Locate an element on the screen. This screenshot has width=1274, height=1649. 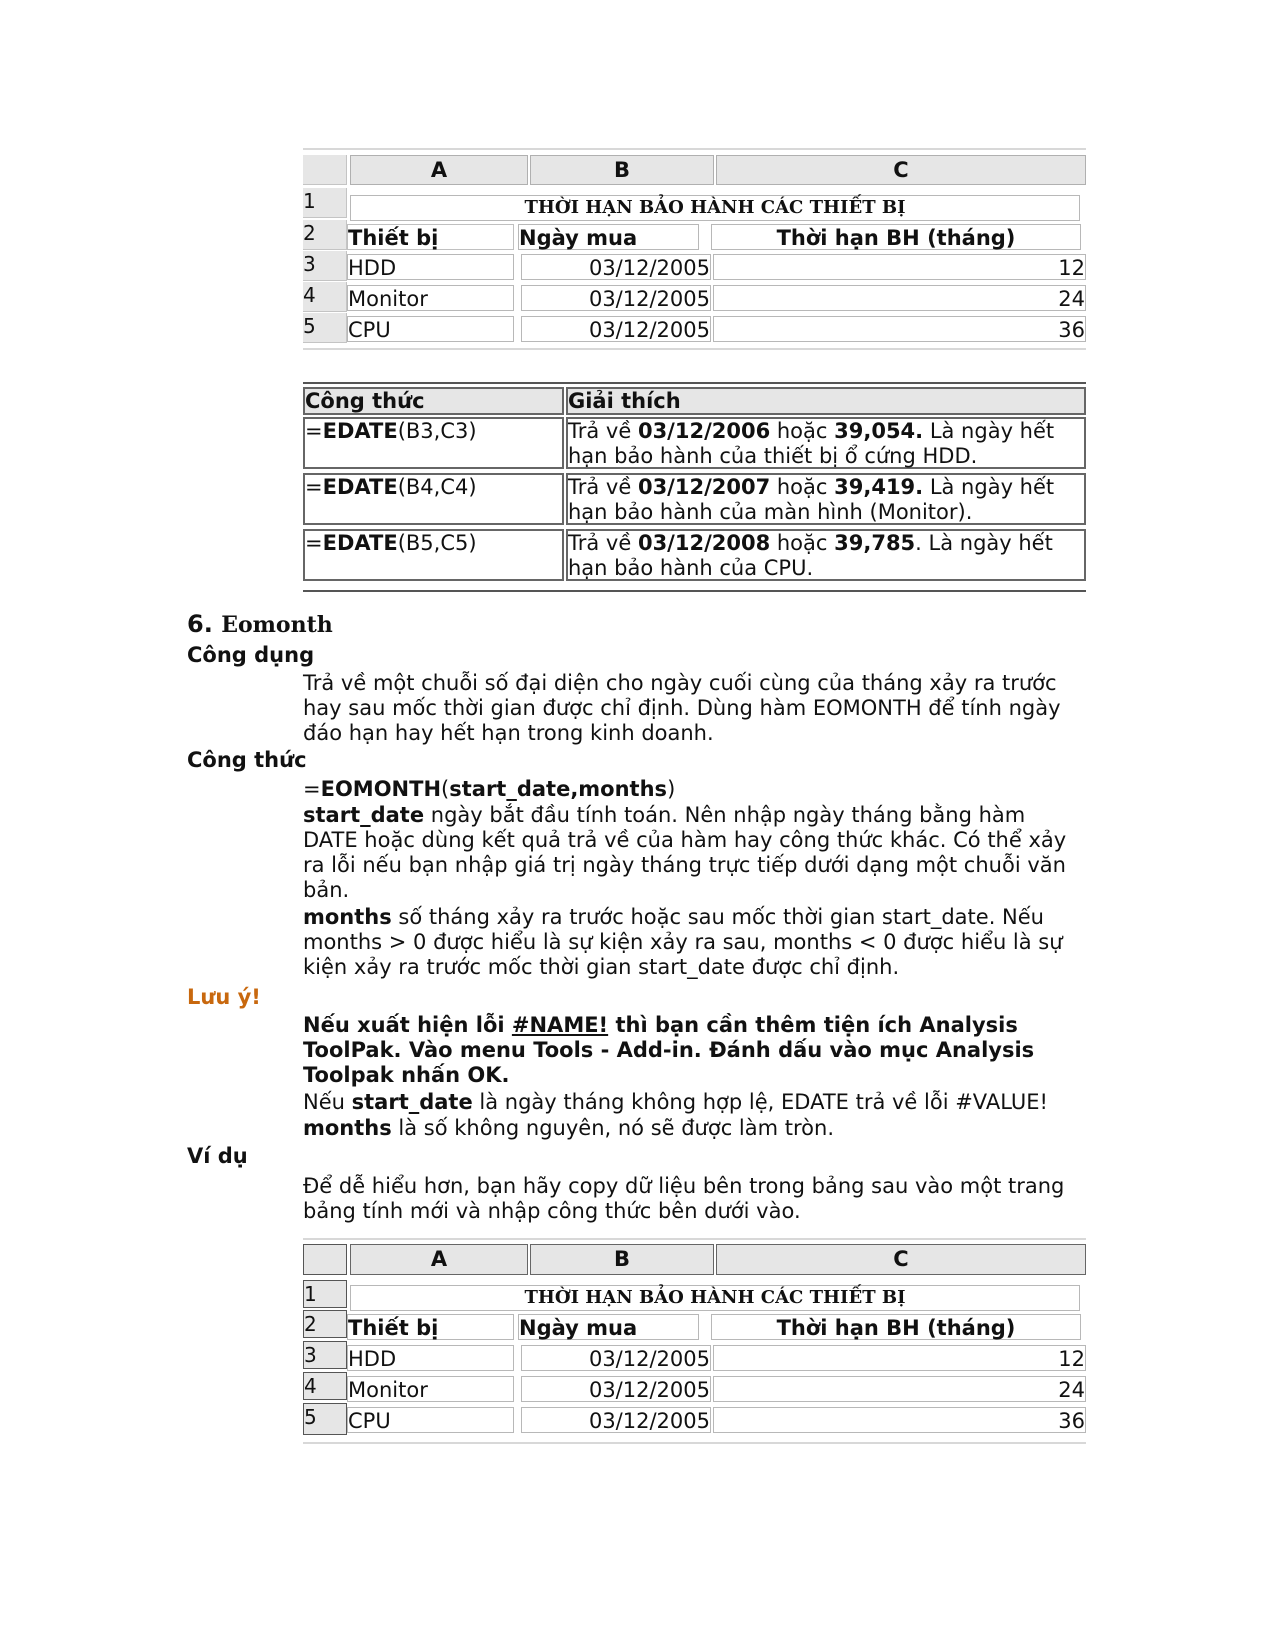
section-number: 6. is located at coordinates (200, 624).